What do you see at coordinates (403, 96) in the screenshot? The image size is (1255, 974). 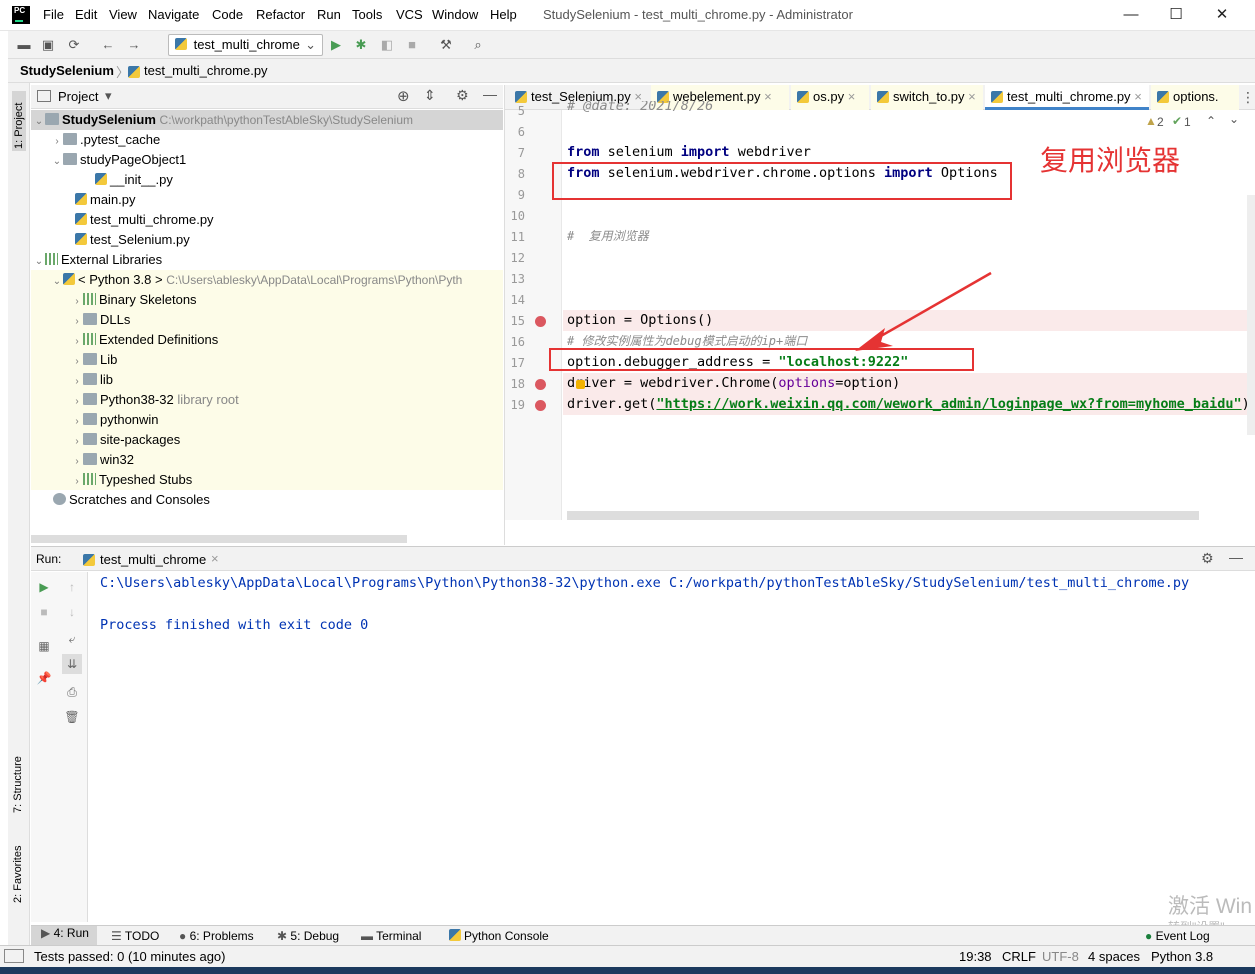 I see `locate-icon: ⊕` at bounding box center [403, 96].